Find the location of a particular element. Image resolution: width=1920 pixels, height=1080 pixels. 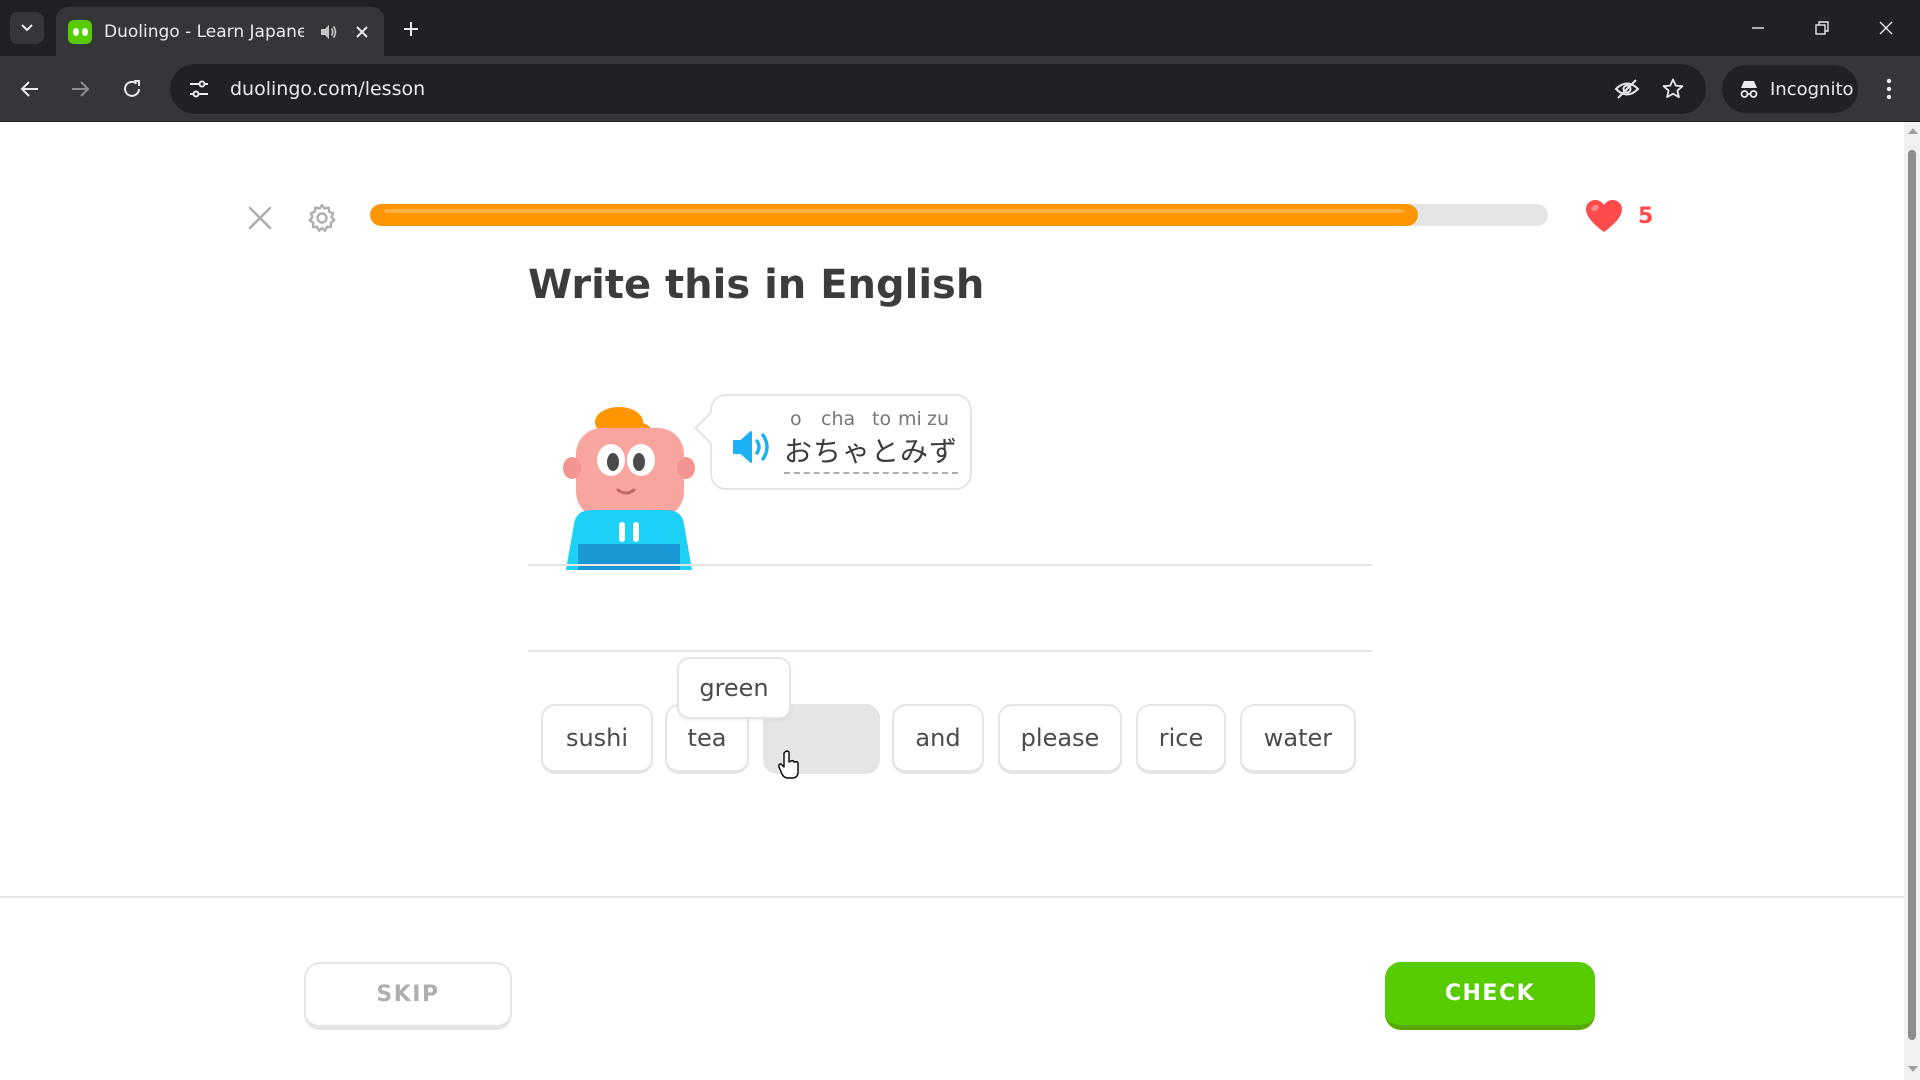

hand-cursor-icon is located at coordinates (788, 764).